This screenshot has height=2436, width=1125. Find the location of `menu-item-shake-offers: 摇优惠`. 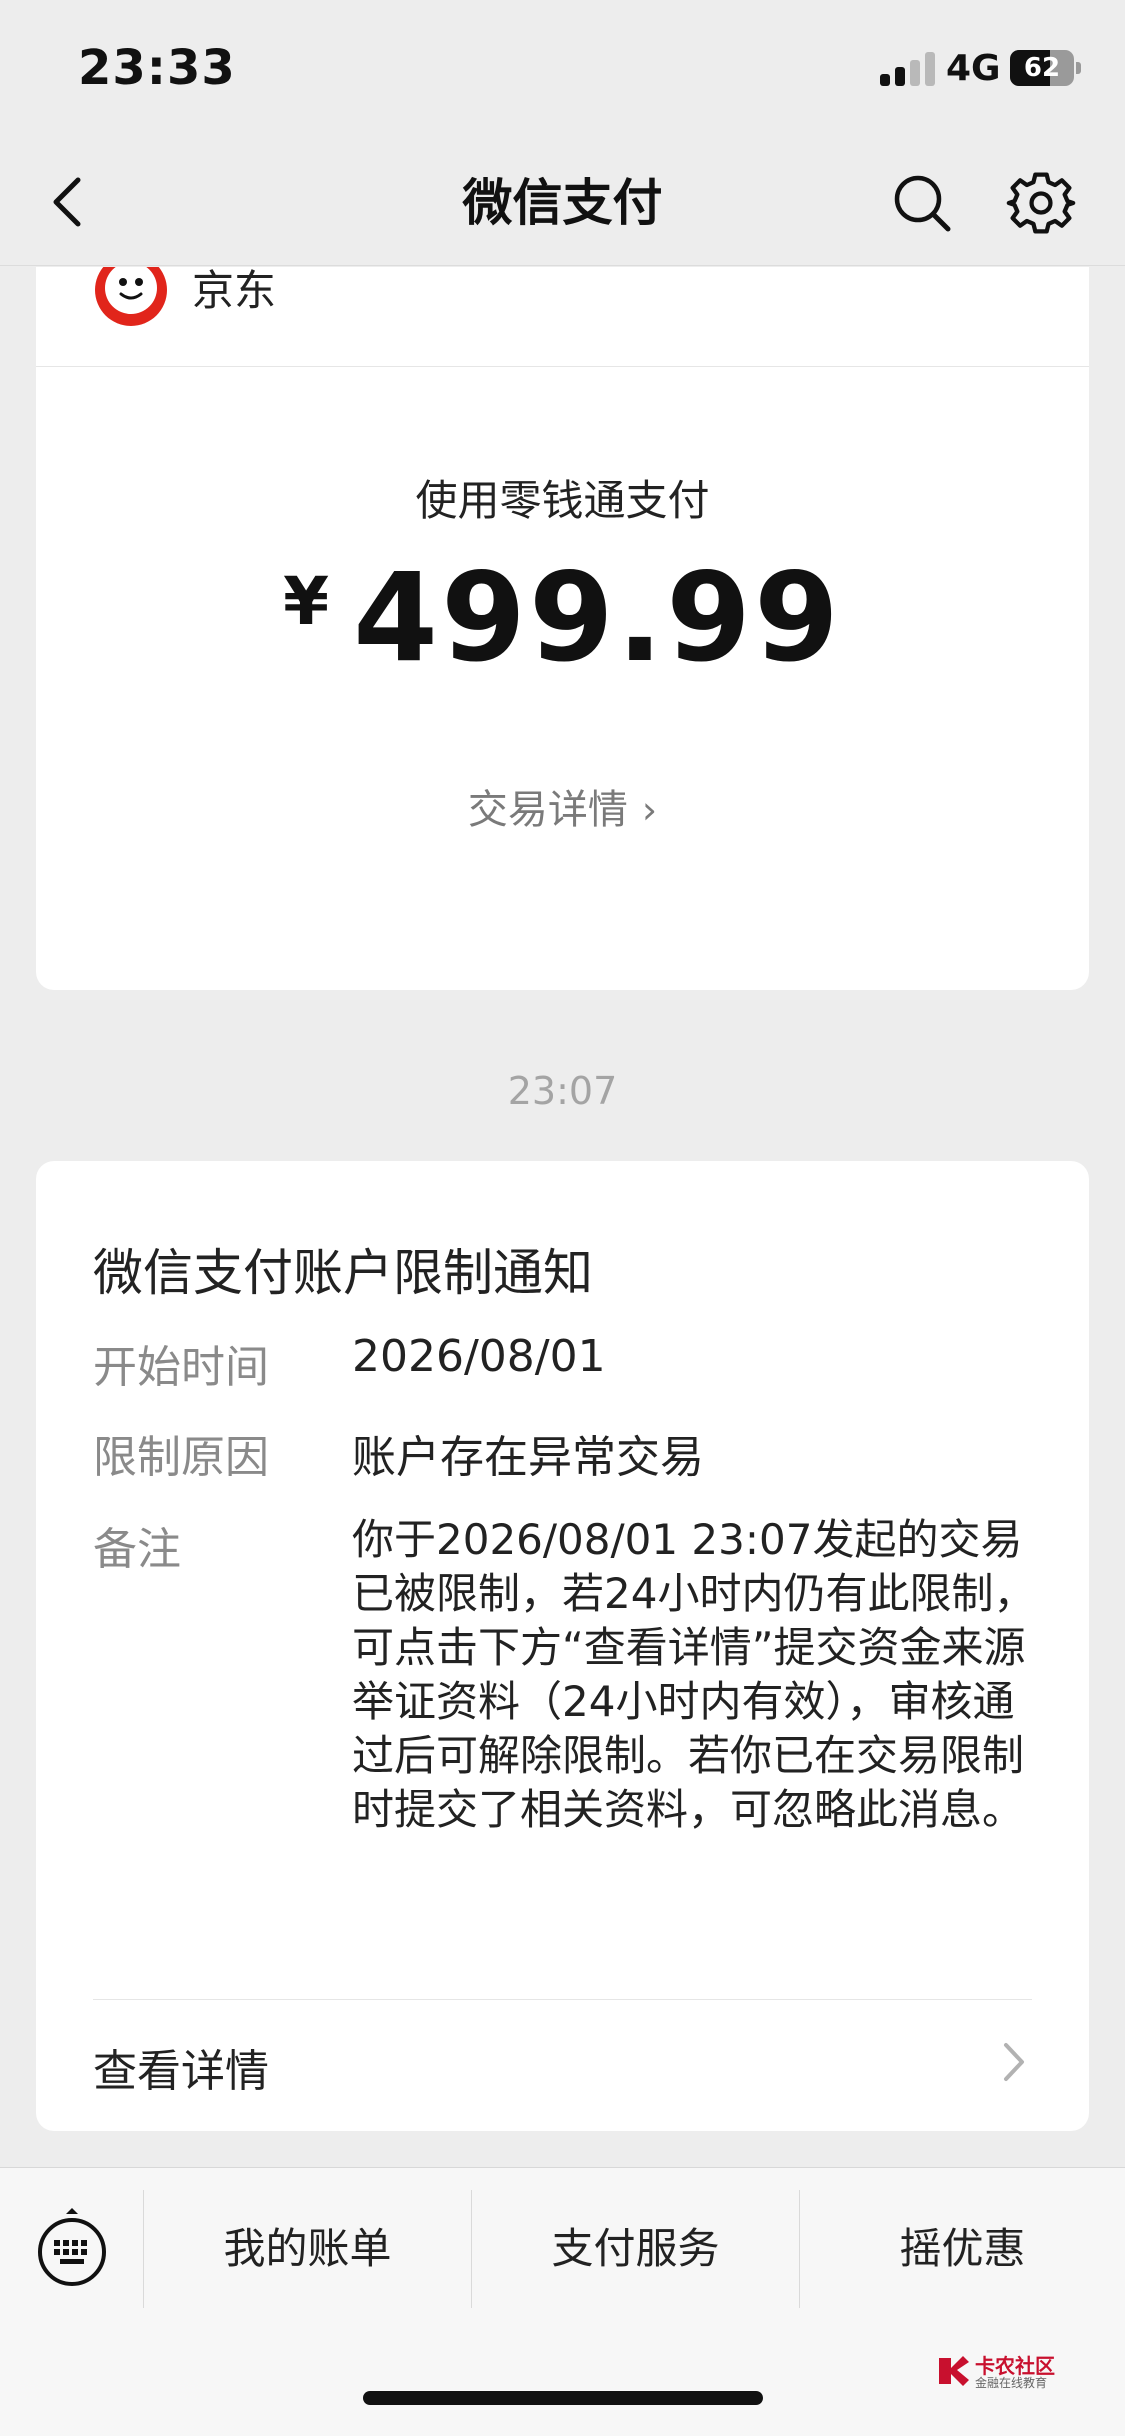

menu-item-shake-offers: 摇优惠 is located at coordinates (962, 2249).